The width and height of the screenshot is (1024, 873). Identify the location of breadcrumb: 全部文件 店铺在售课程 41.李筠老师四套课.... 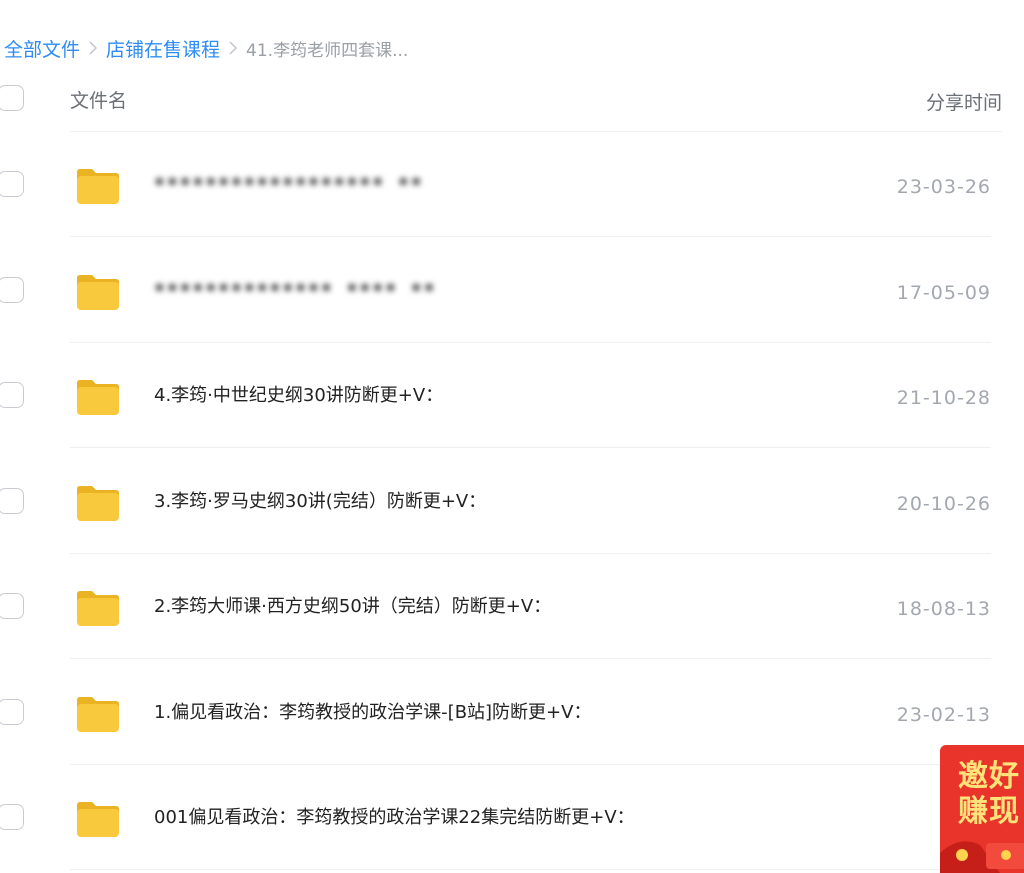
(206, 48).